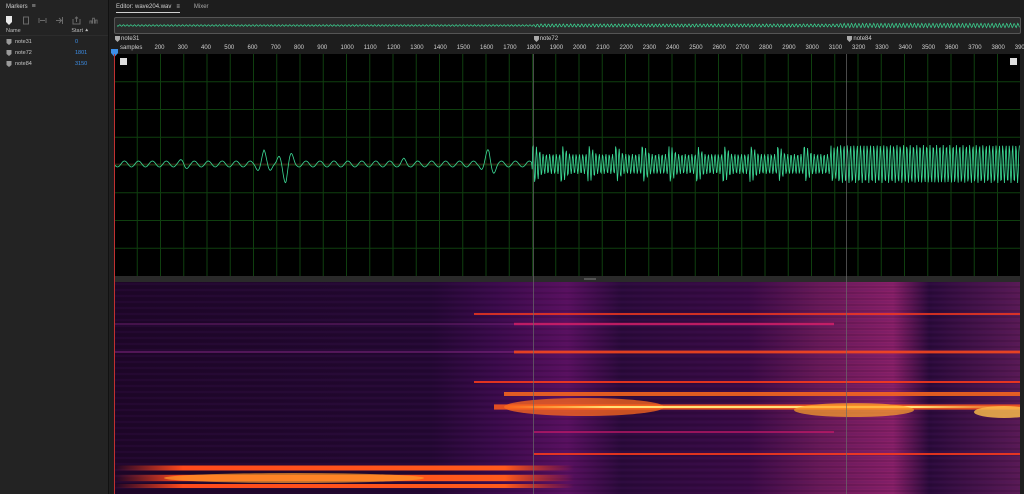 The height and width of the screenshot is (494, 1024). Describe the element at coordinates (252, 48) in the screenshot. I see `ruler-tick-label: 600` at that location.